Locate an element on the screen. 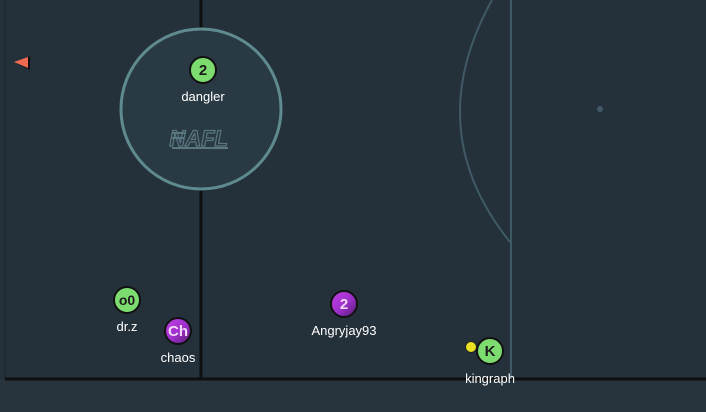 This screenshot has width=706, height=412. player-avatar: K is located at coordinates (490, 351).